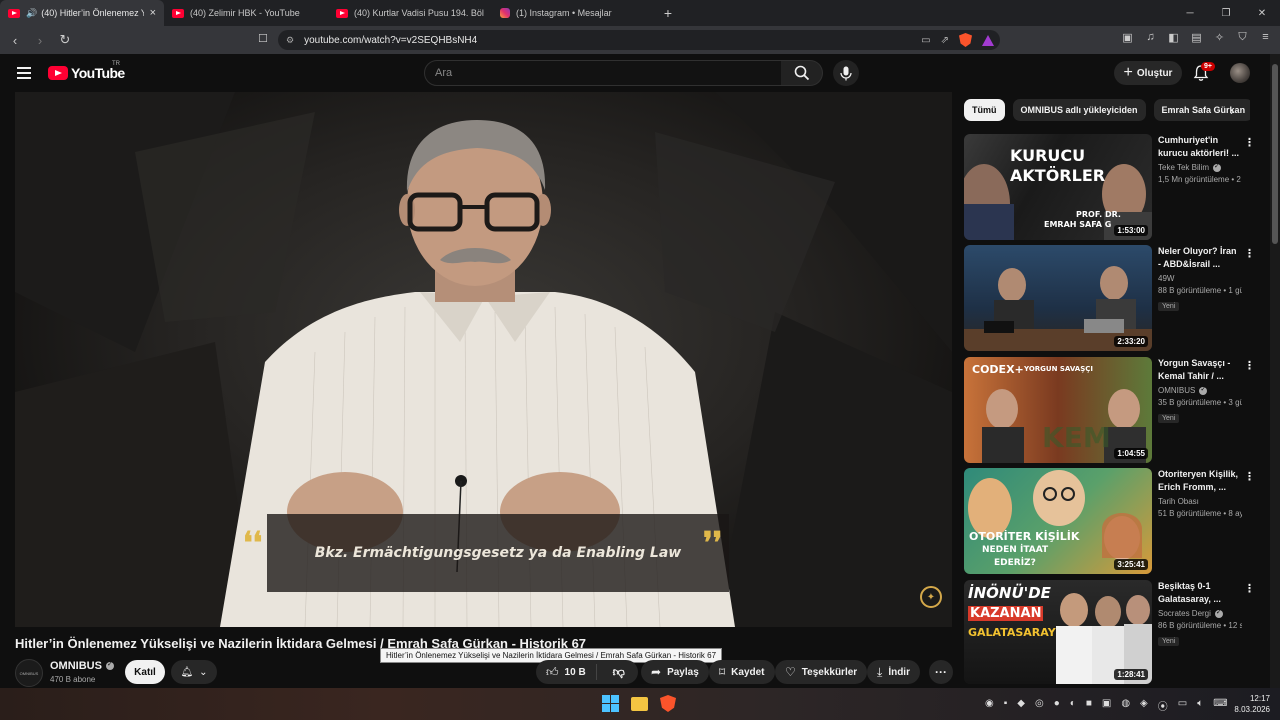 The image size is (1280, 720). Describe the element at coordinates (668, 13) in the screenshot. I see `new-tab-button: +` at that location.